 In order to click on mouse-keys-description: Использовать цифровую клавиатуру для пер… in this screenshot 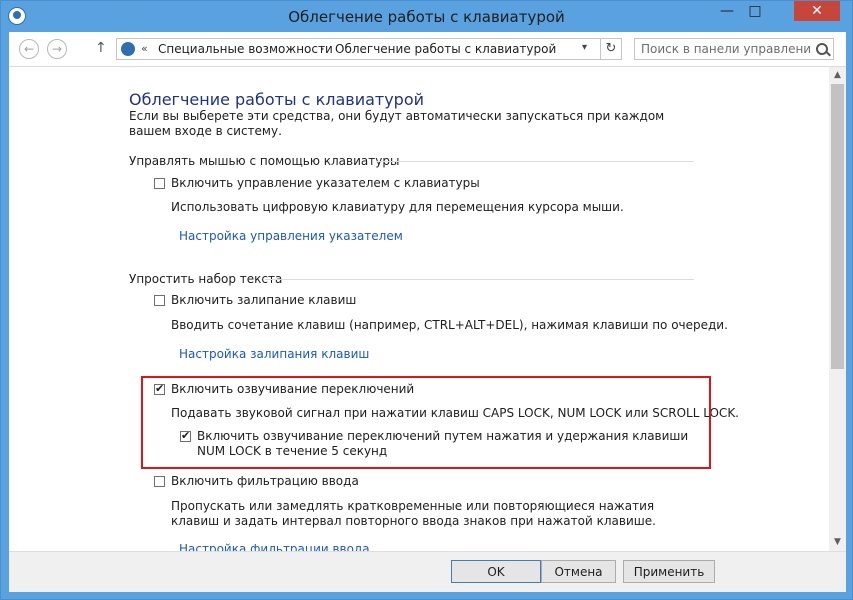, I will do `click(397, 207)`.